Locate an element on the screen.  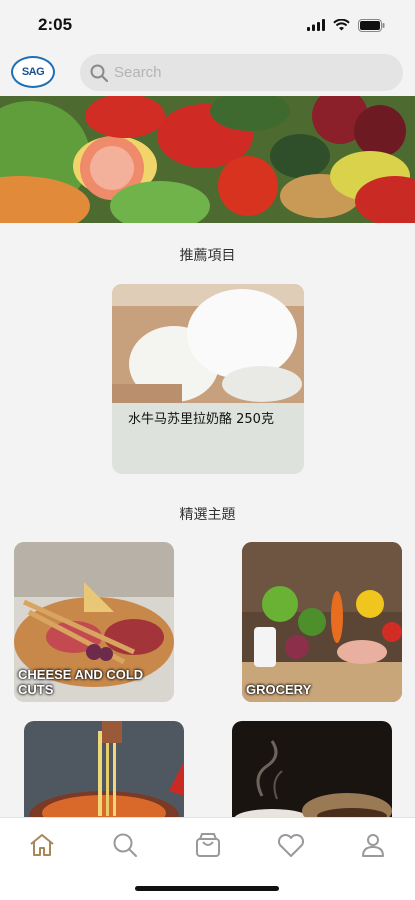
grocery-image is located at coordinates (322, 622).